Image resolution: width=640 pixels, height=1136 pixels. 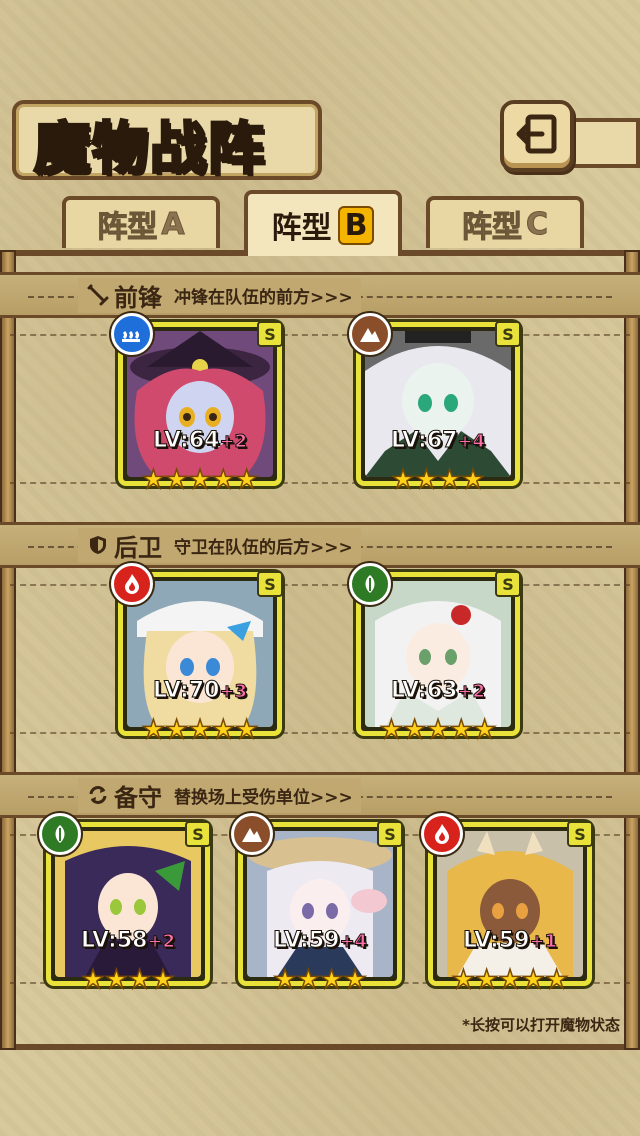 I want to click on monster-card-front-1: S LV:64+2 ★ ★ ★ ★ ★, so click(x=197, y=403).